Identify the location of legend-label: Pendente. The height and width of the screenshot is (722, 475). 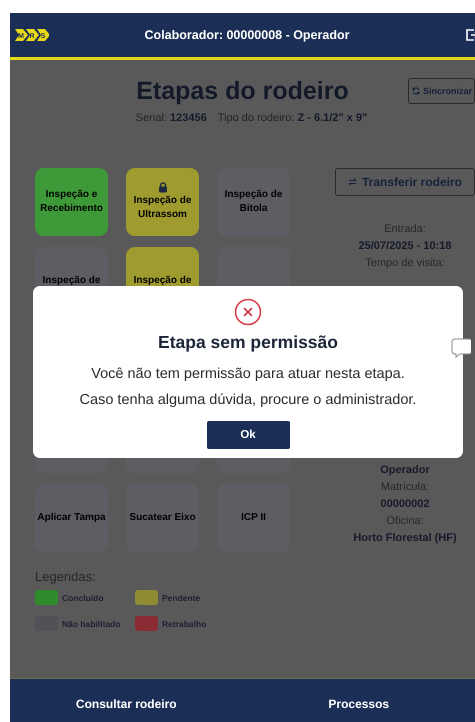
(181, 597).